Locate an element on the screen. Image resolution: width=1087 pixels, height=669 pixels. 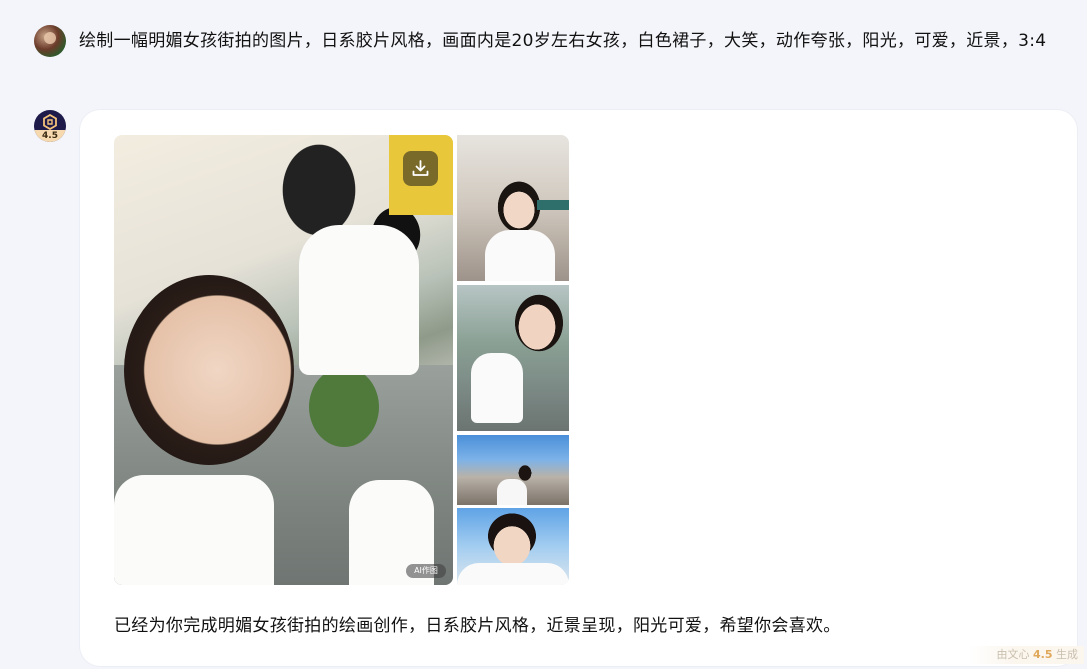
generated-by-suffix: 生成 is located at coordinates (1067, 654).